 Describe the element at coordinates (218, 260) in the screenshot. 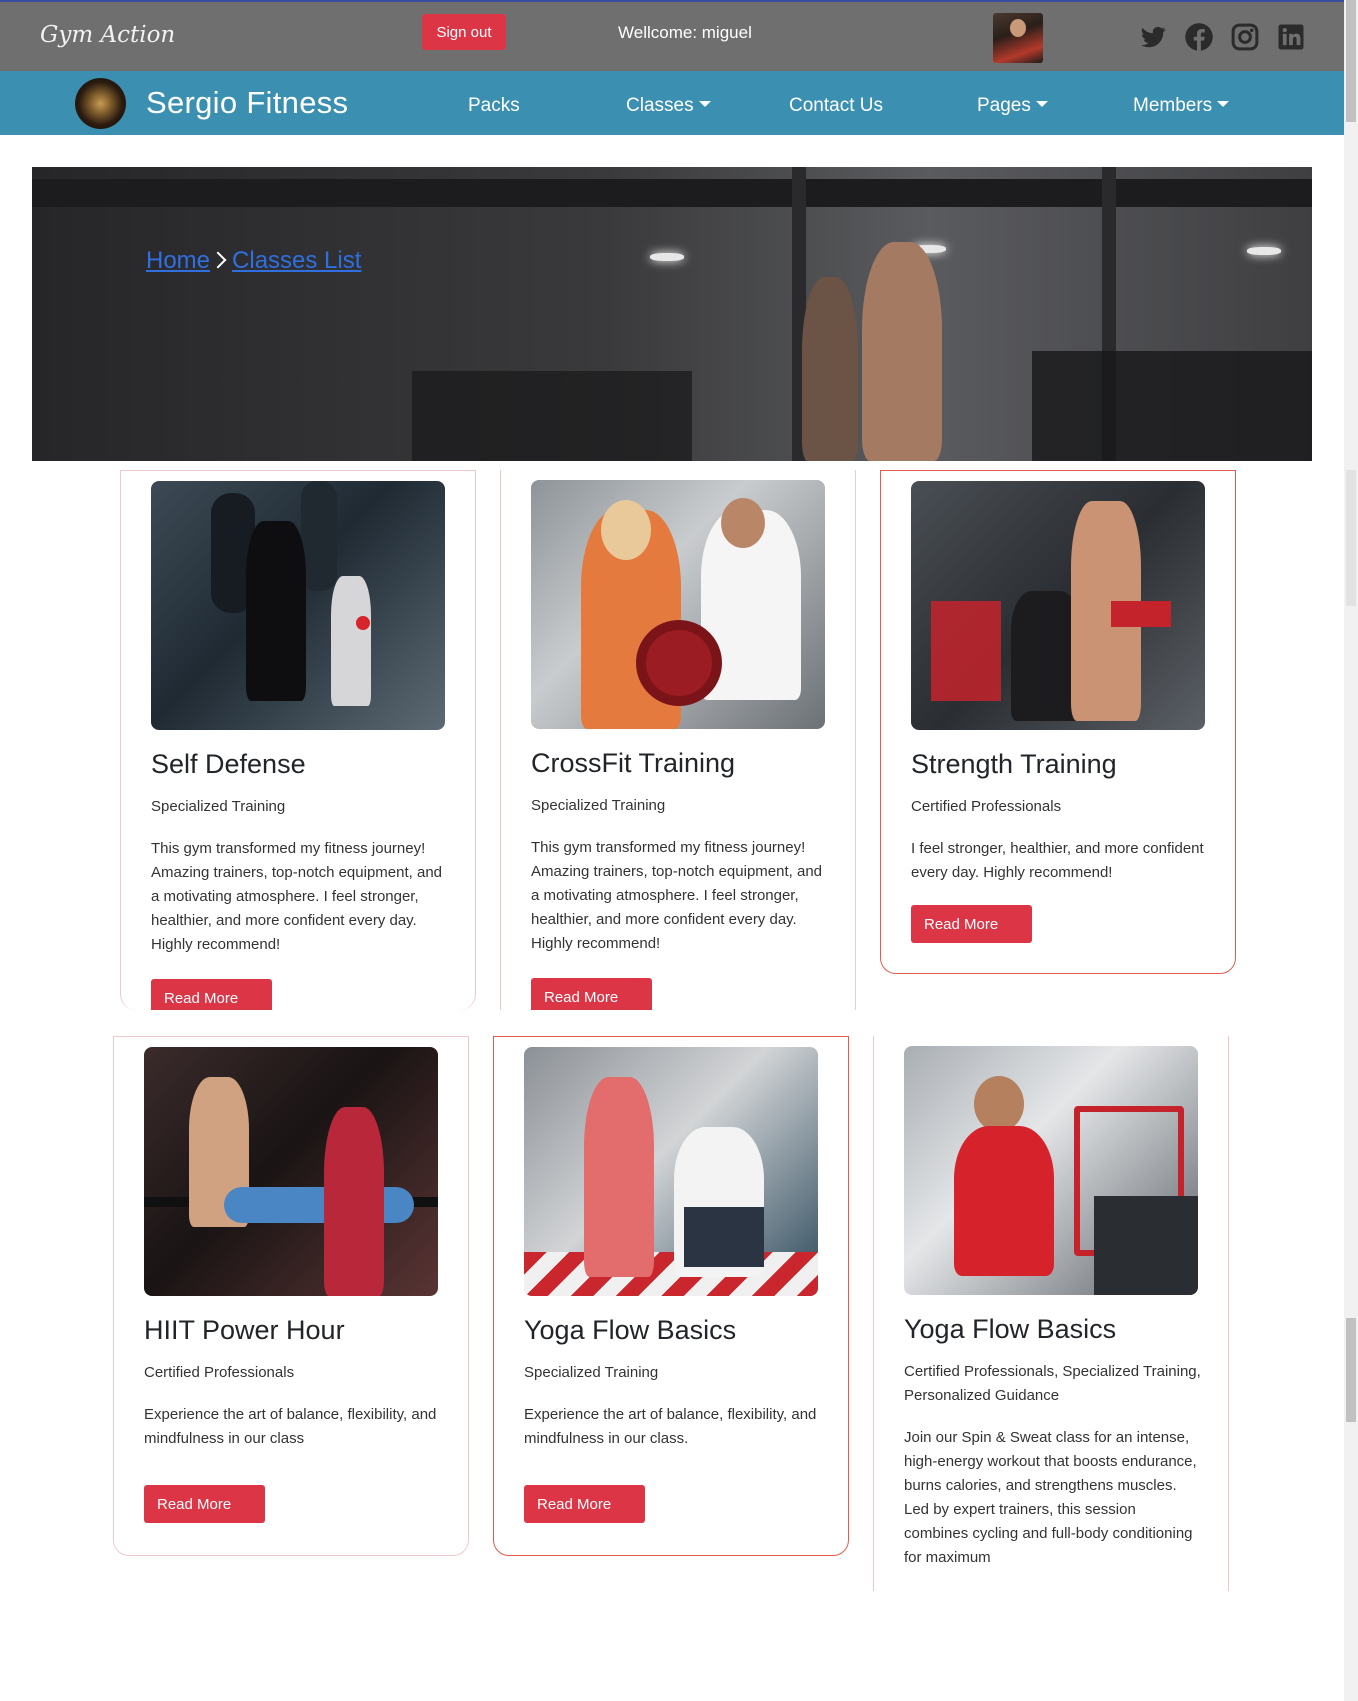

I see `chevron-right-icon` at that location.